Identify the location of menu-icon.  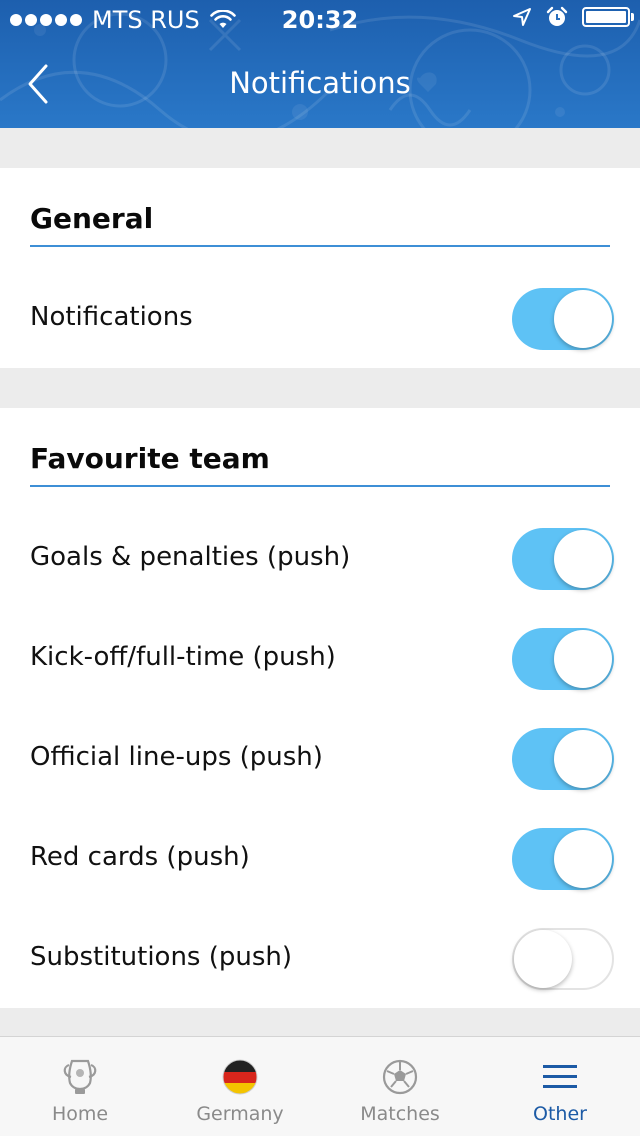
(560, 1076).